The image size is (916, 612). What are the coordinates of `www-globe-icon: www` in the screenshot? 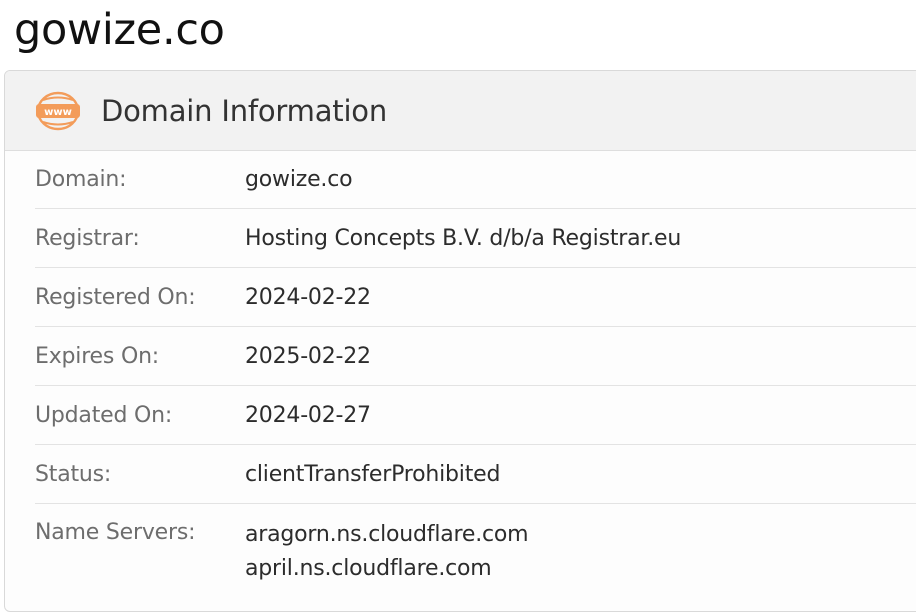 It's located at (58, 110).